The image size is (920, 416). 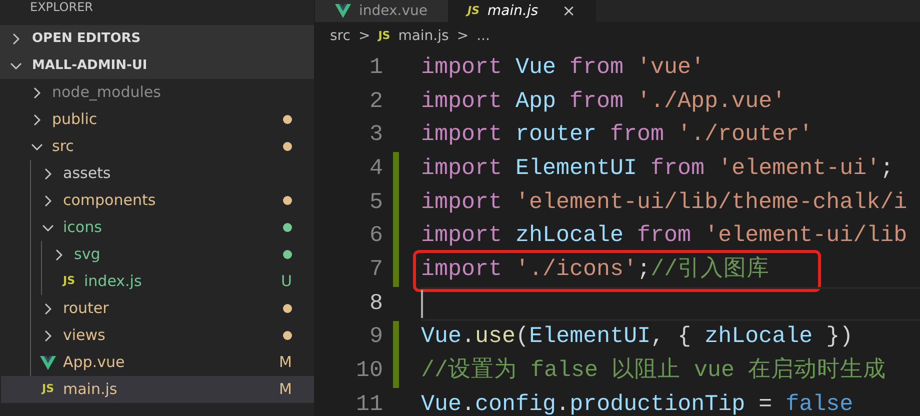 What do you see at coordinates (376, 235) in the screenshot?
I see `line-number: 6` at bounding box center [376, 235].